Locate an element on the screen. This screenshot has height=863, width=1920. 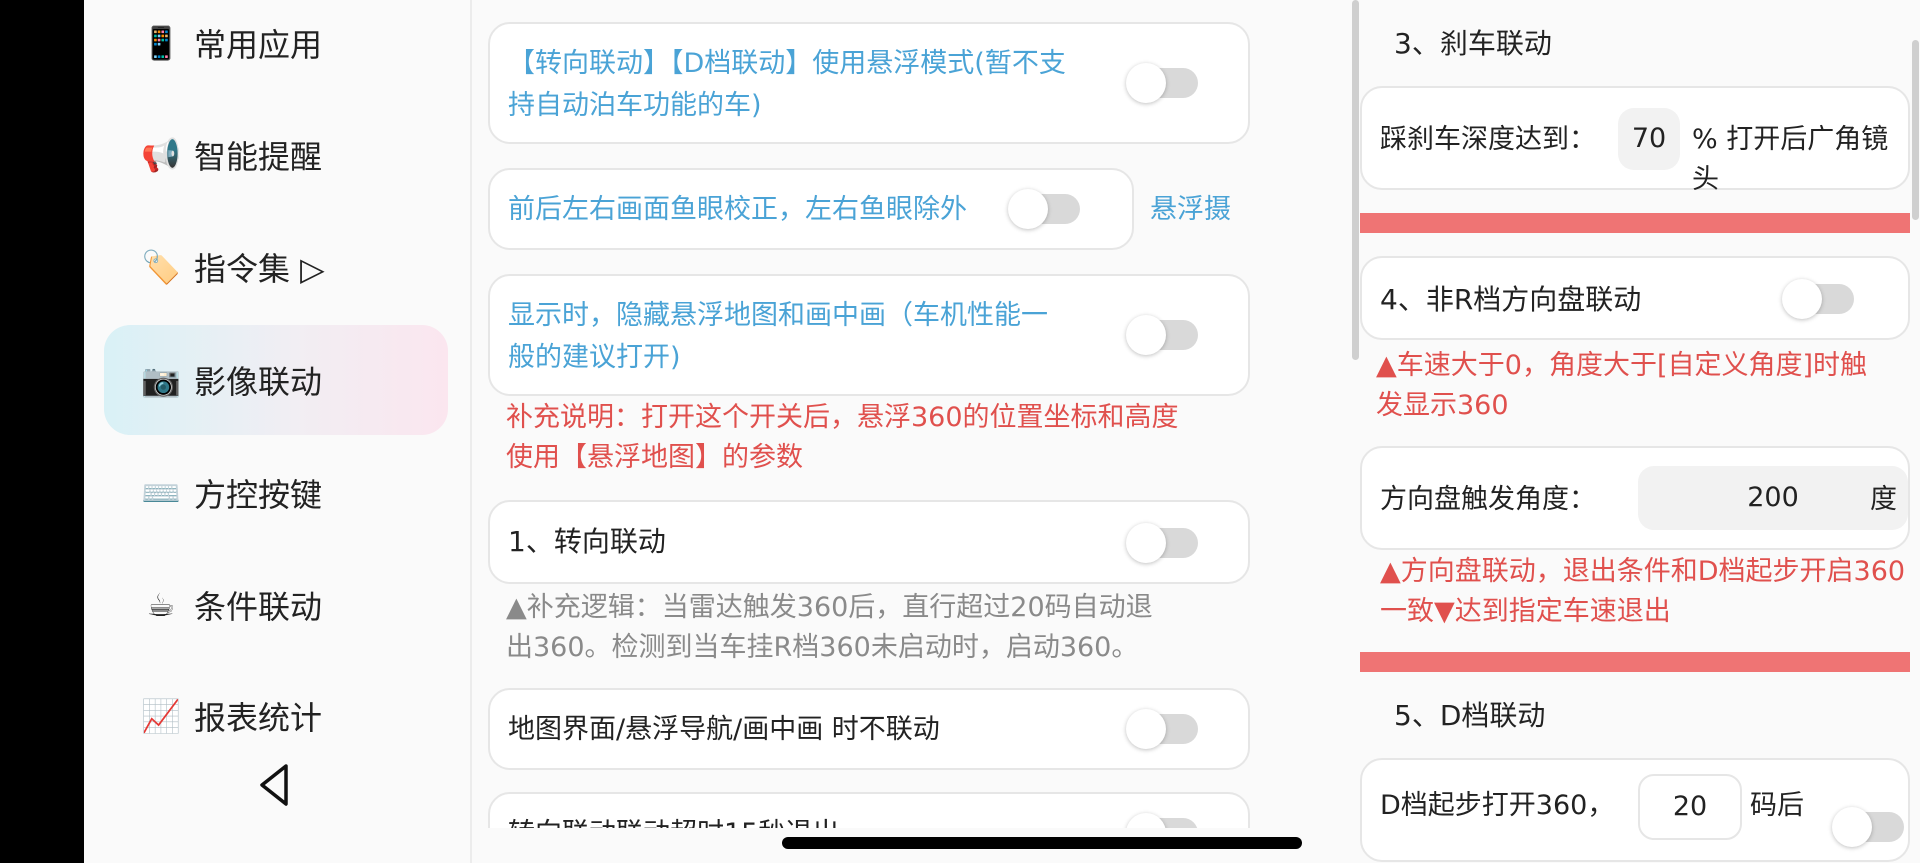
logic-line1: ▲补充逻辑：当雷达触发360后，直行超过20码自动退 is located at coordinates (829, 607).